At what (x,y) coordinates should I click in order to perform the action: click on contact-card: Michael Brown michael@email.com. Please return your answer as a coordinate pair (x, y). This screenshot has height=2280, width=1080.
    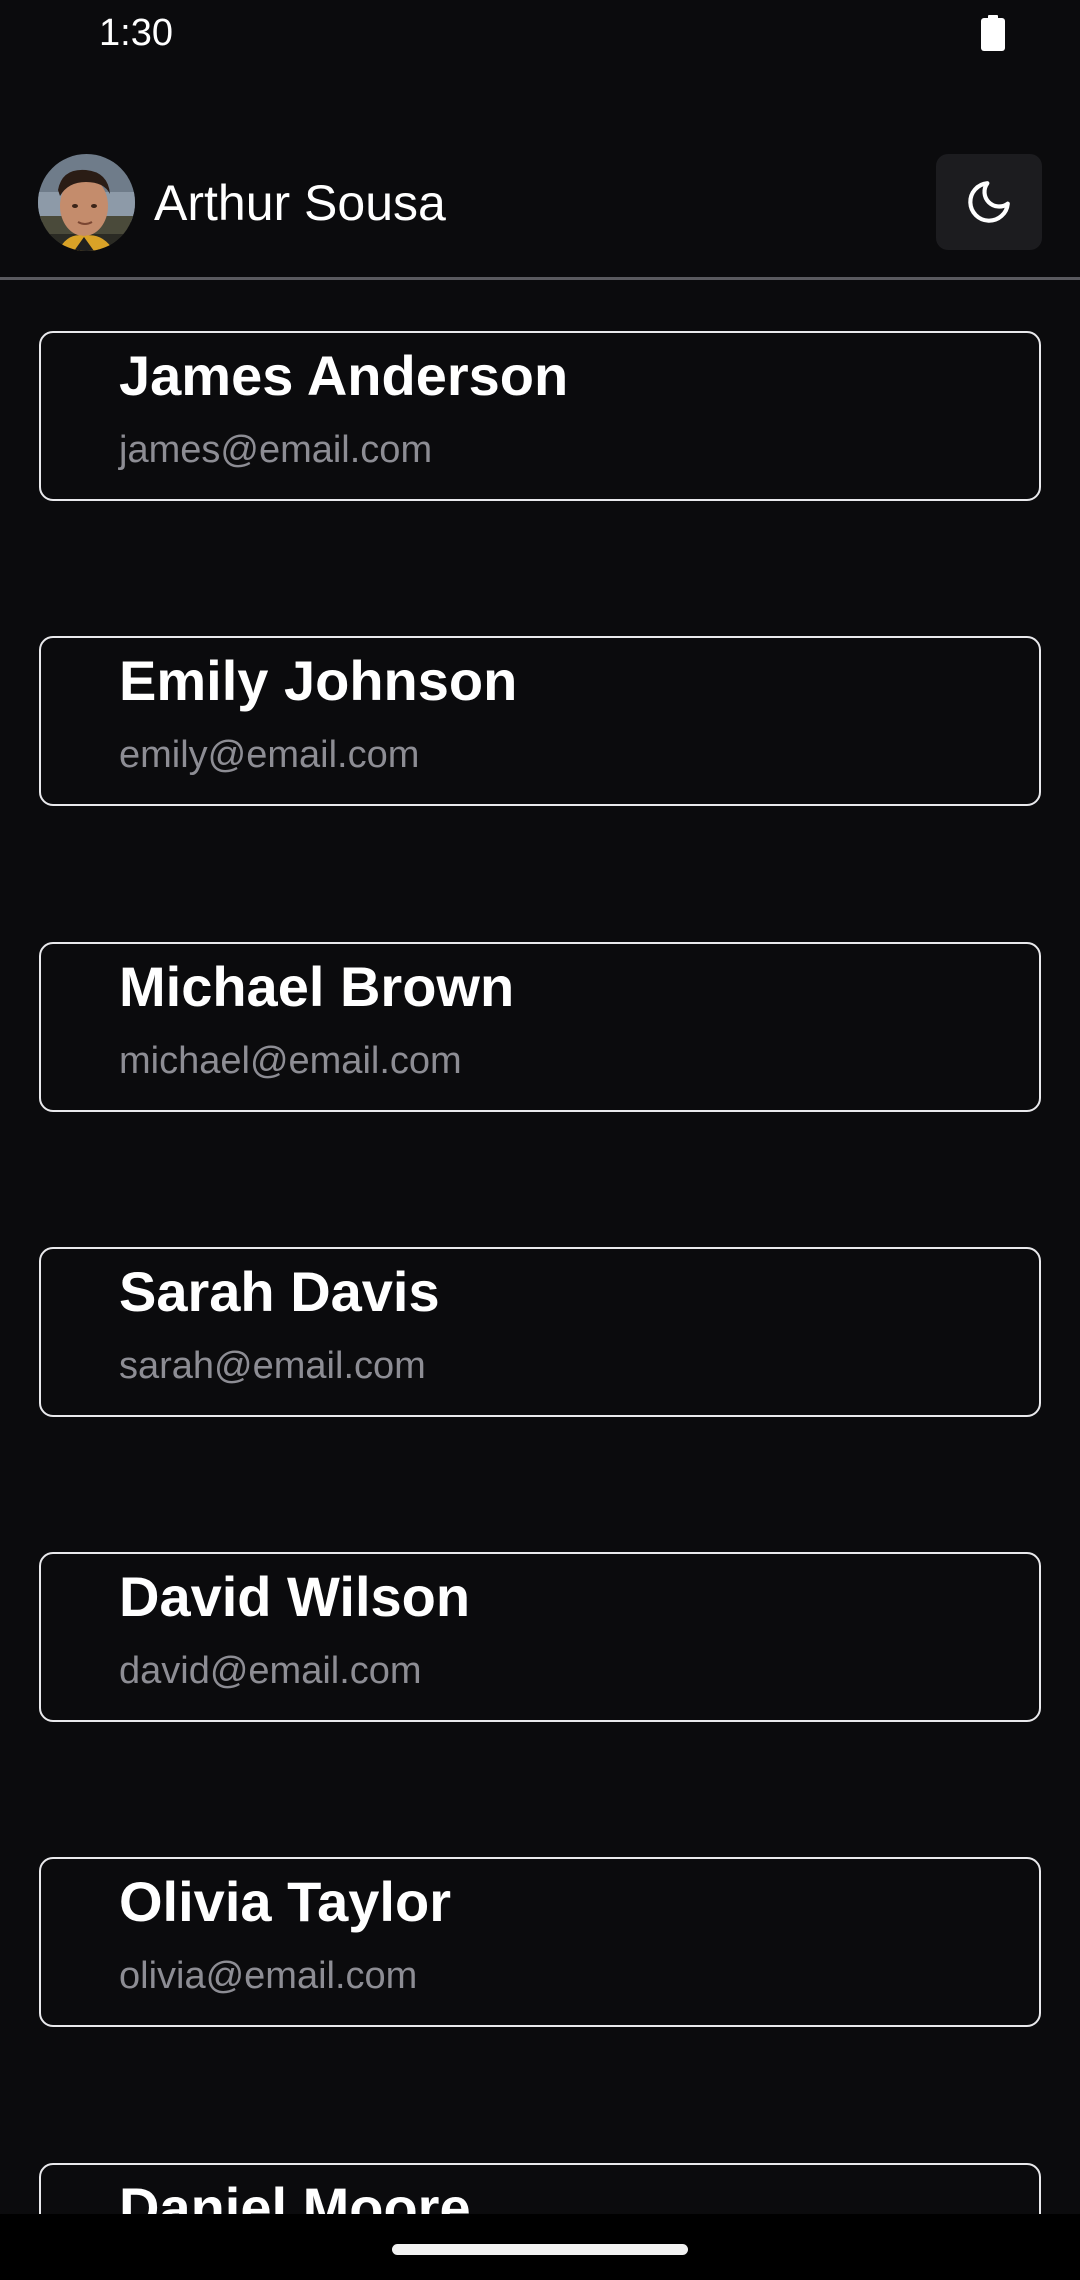
    Looking at the image, I should click on (540, 1027).